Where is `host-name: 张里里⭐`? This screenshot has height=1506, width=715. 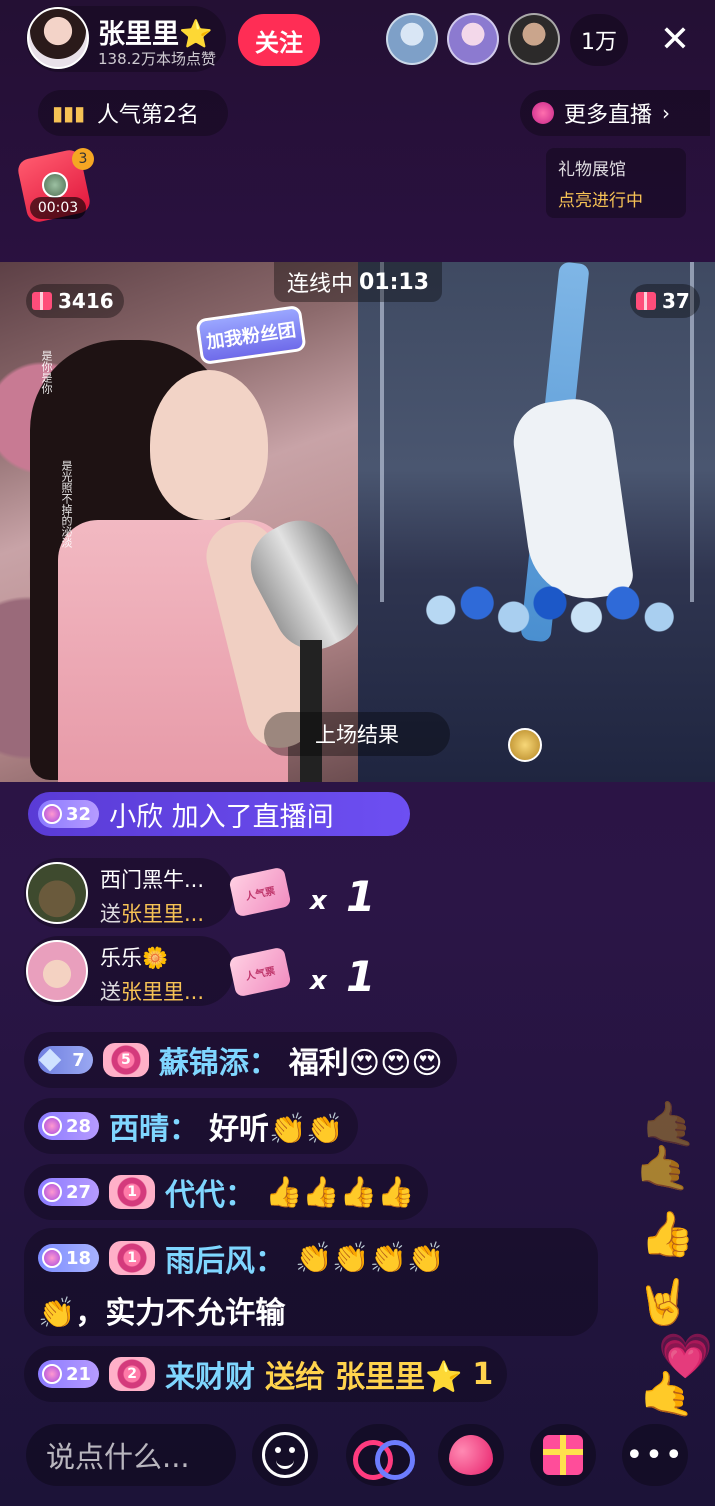
host-name: 张里里⭐ is located at coordinates (155, 34).